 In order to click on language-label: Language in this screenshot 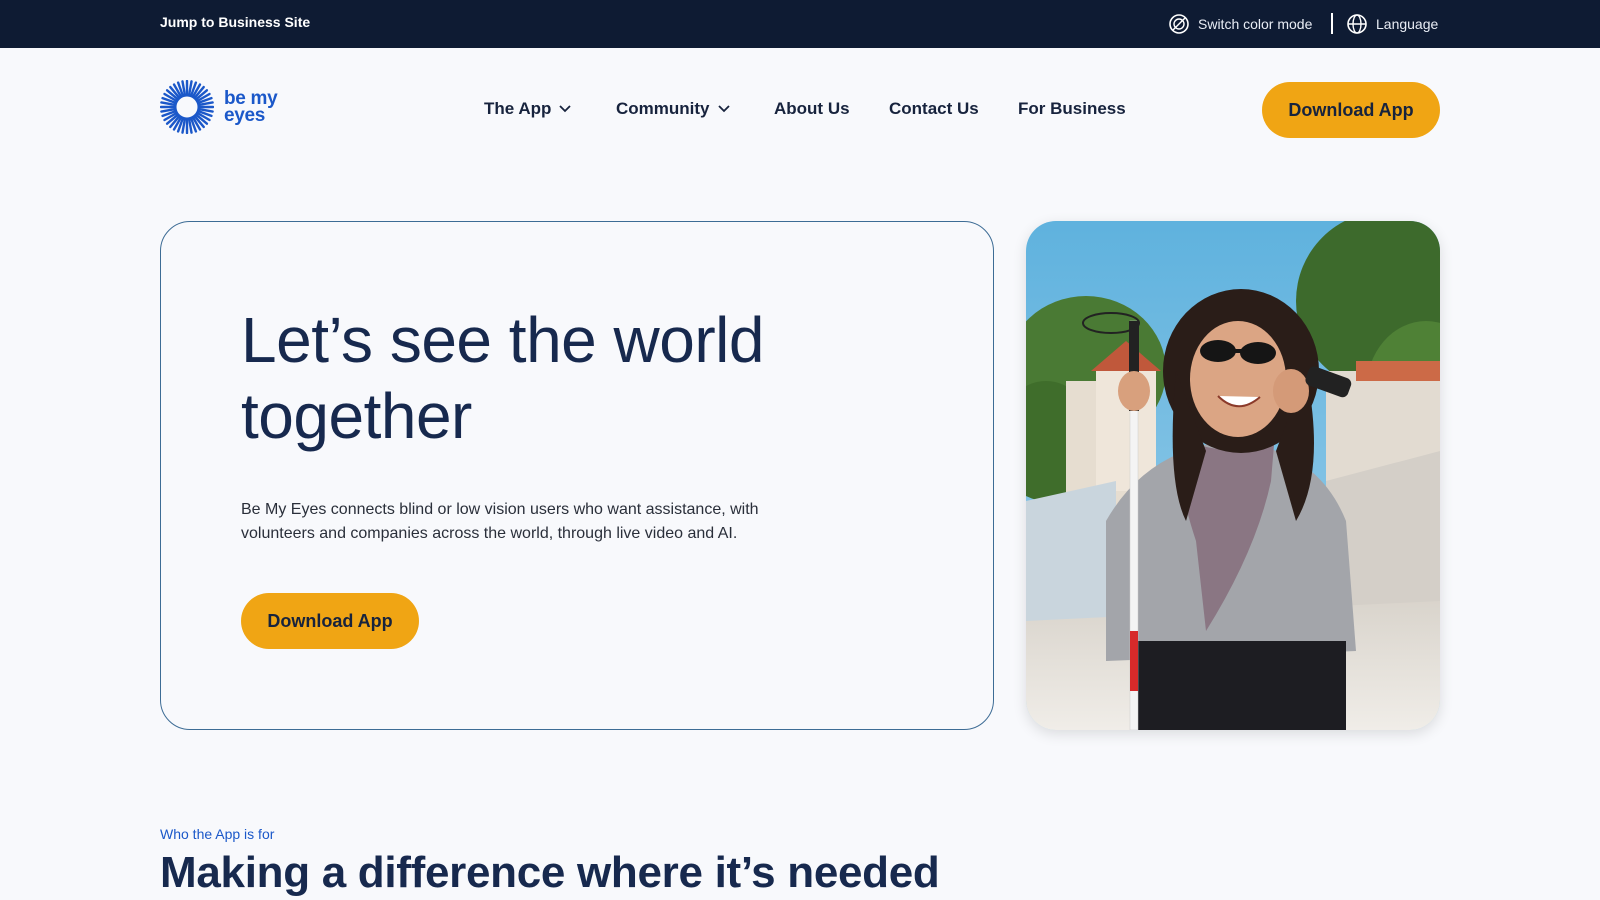, I will do `click(1407, 24)`.